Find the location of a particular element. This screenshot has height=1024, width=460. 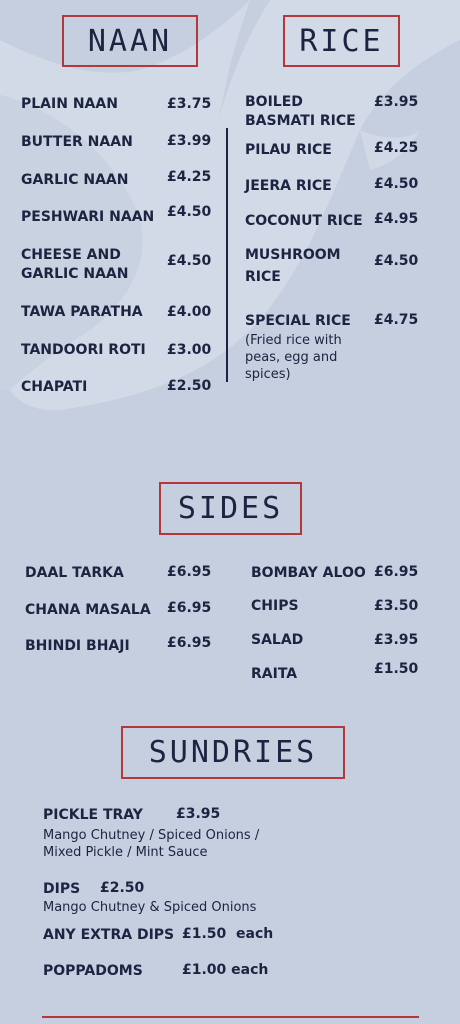

naan-section-title: NAAN is located at coordinates (130, 41).